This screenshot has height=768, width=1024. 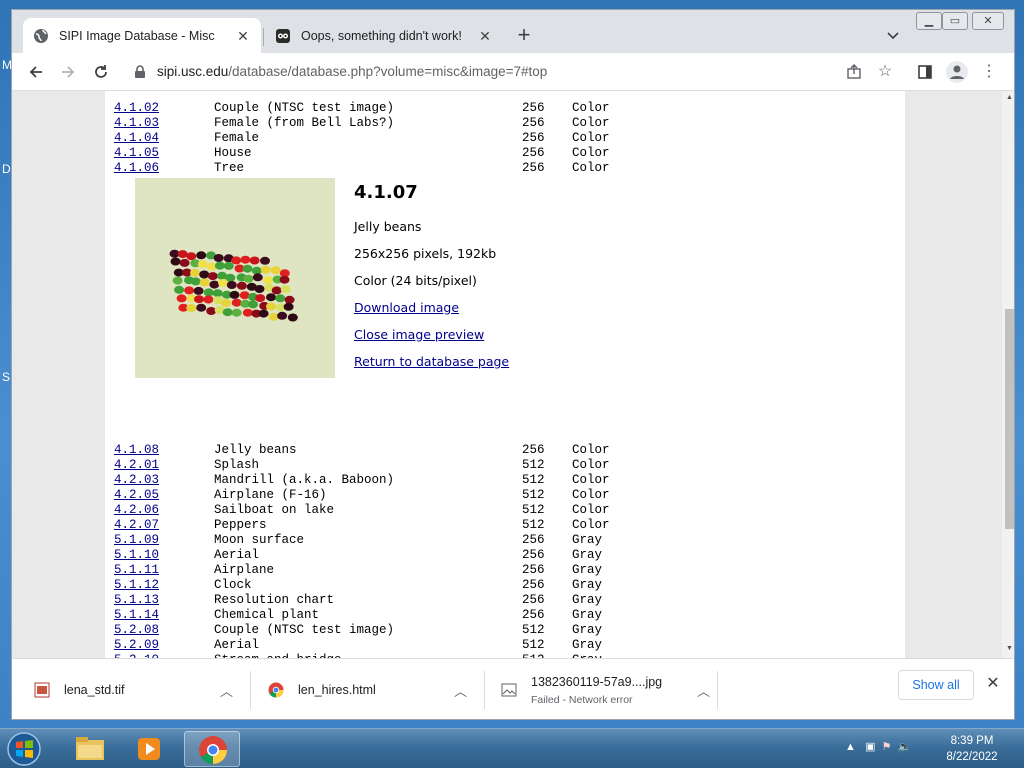 I want to click on image-id-link: 5.1.11, so click(x=136, y=570).